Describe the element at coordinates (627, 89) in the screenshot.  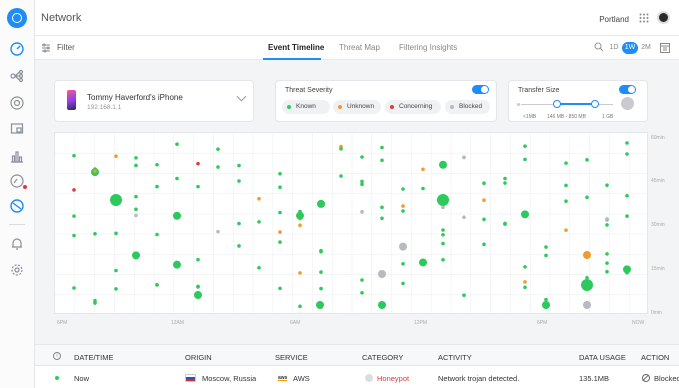
I see `transfer-toggle` at that location.